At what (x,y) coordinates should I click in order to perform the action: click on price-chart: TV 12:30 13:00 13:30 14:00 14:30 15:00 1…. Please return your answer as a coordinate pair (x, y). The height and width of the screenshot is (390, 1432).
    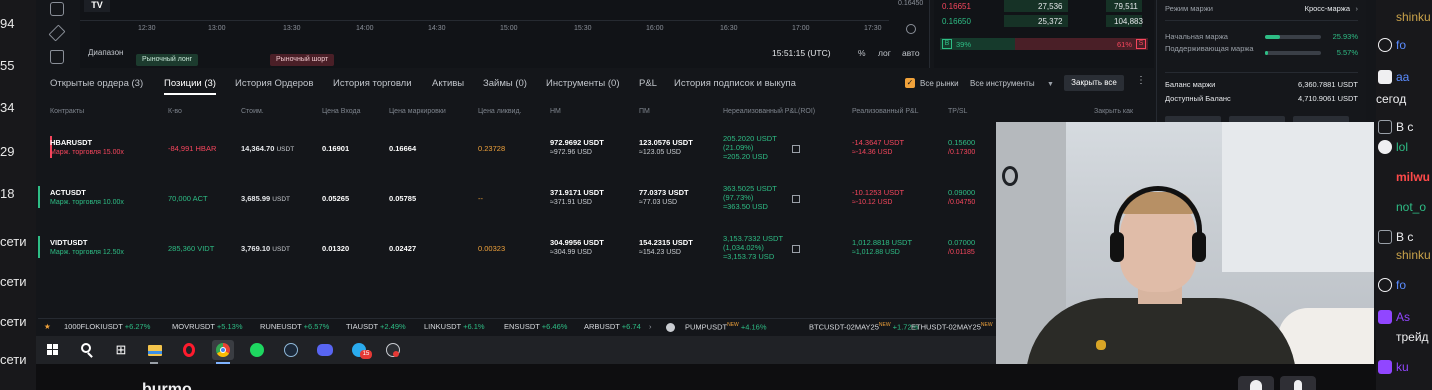
    Looking at the image, I should click on (505, 34).